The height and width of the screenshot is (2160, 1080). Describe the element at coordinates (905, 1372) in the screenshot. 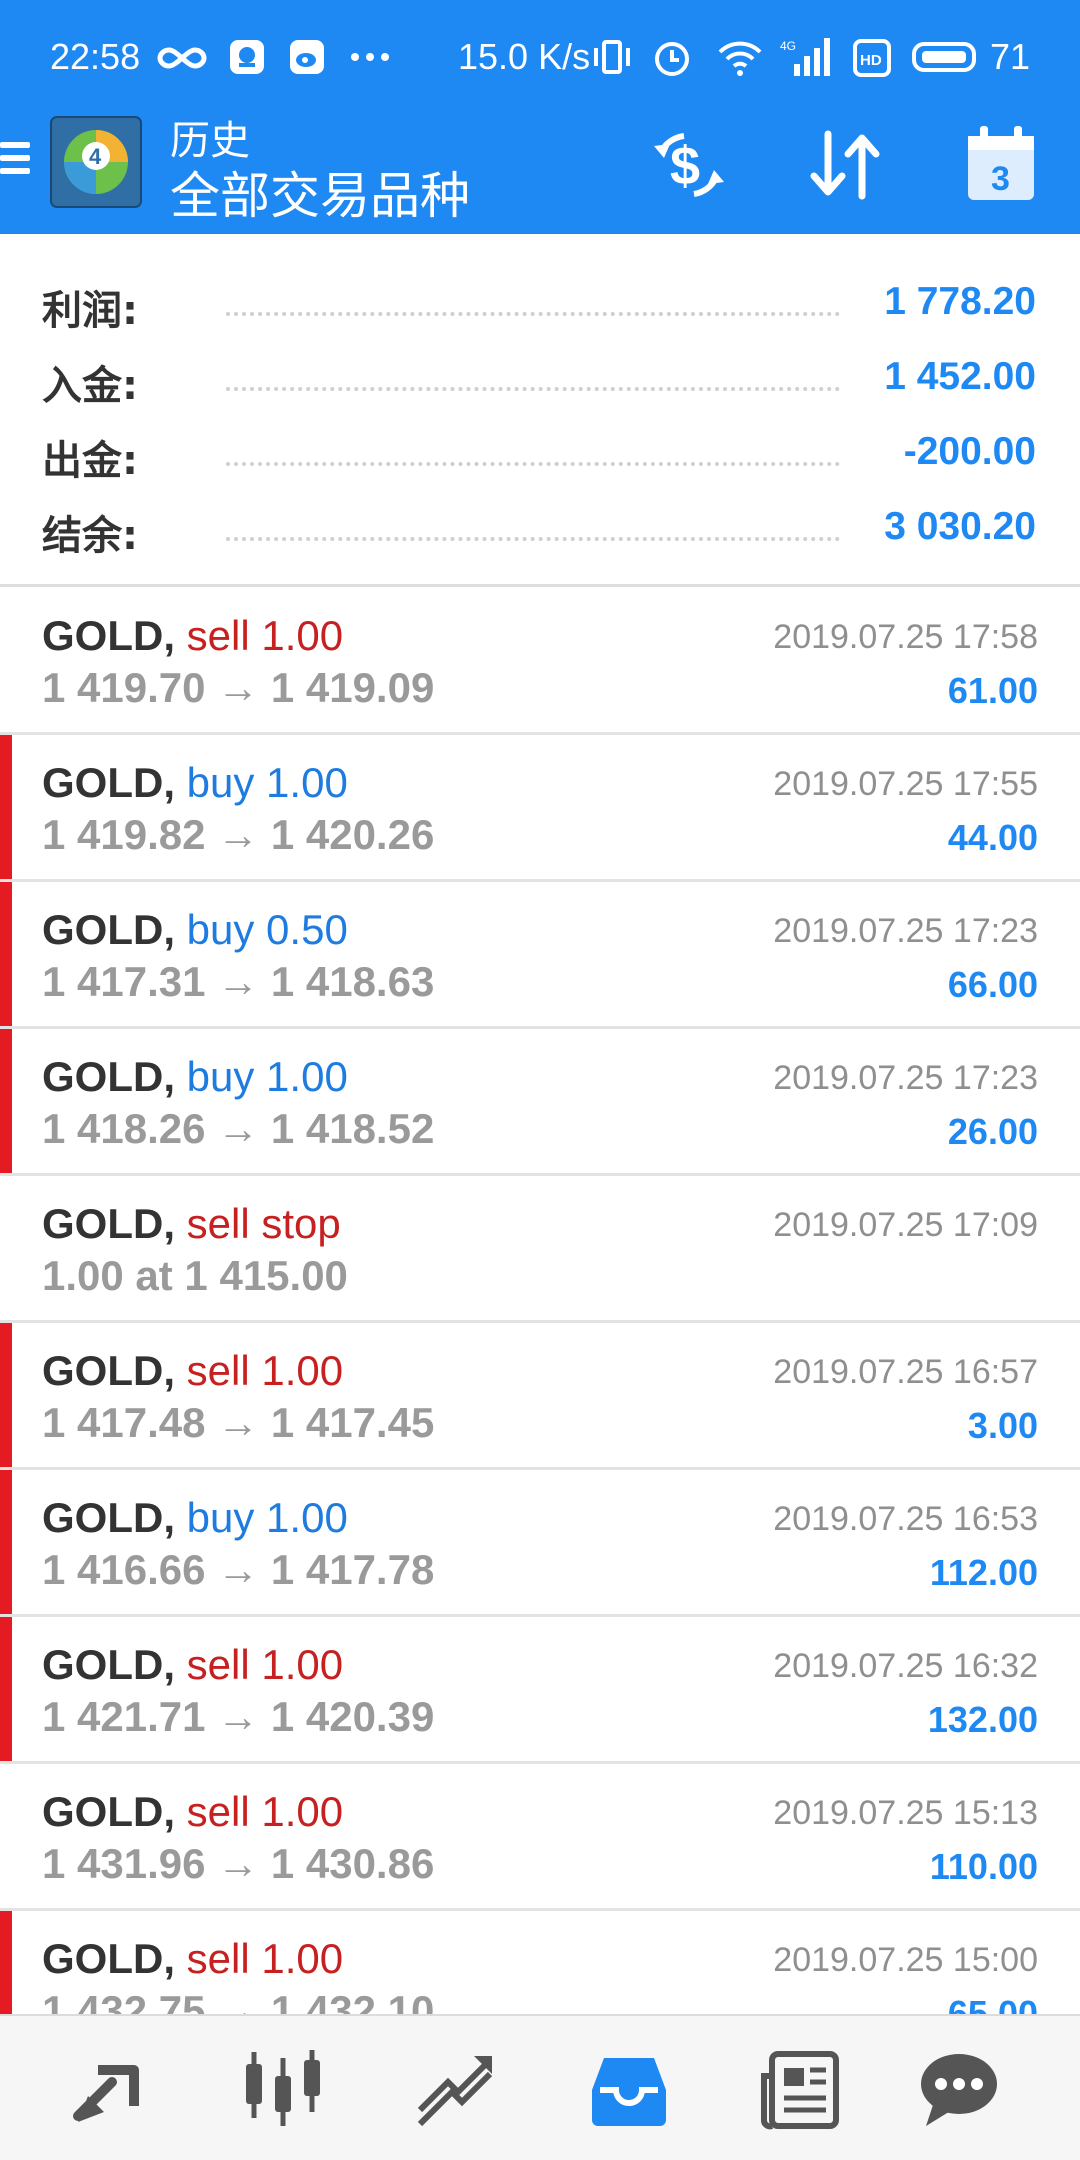

I see `trade-time: 2019.07.25 16:57` at that location.